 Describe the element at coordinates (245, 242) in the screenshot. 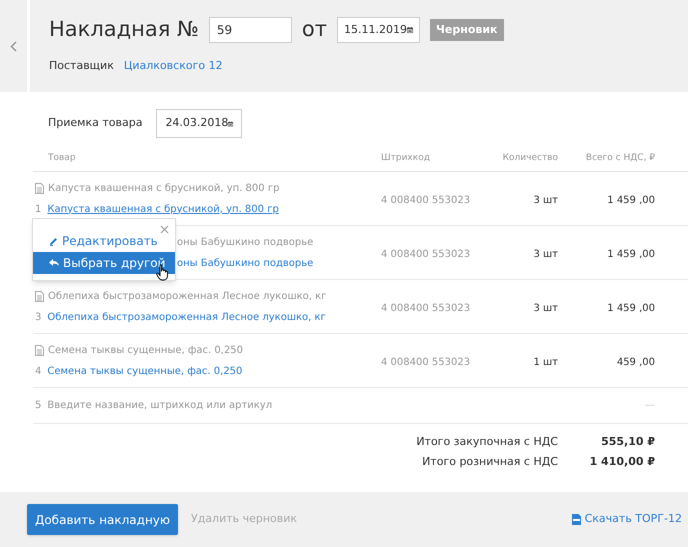

I see `source-product-name: оны Бабушкино подворье` at that location.